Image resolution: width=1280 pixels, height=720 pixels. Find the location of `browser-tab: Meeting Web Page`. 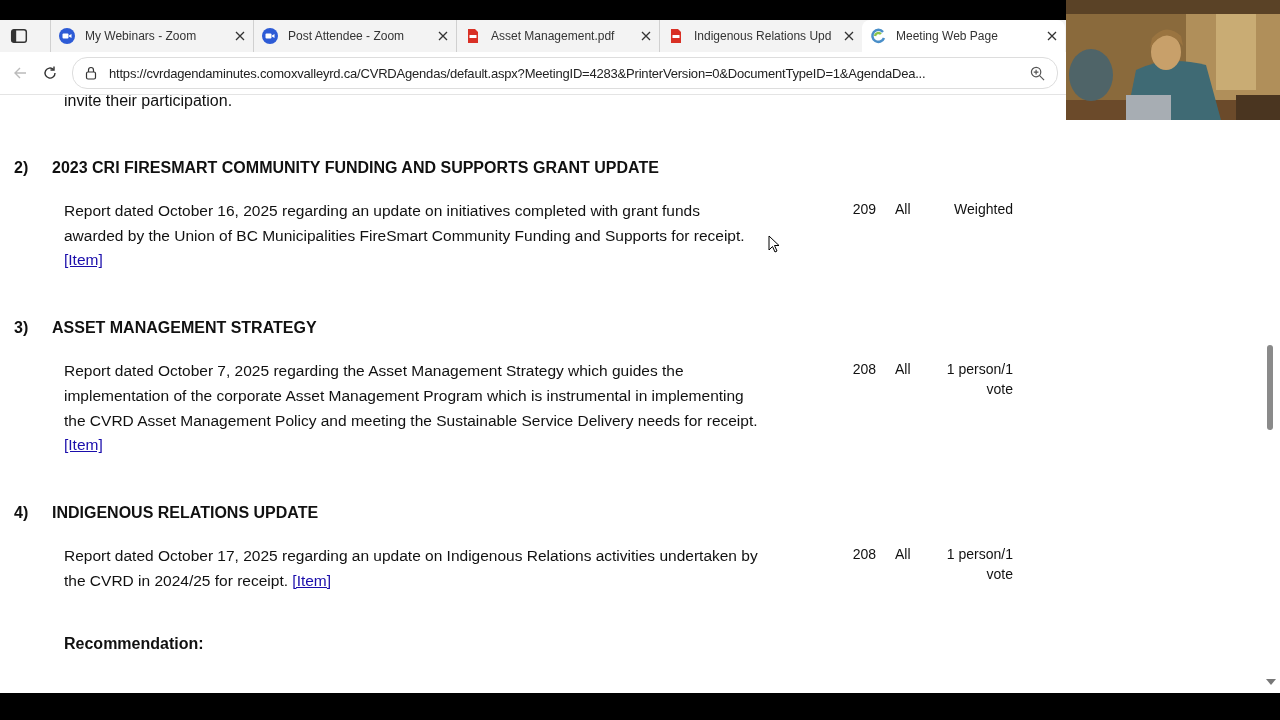

browser-tab: Meeting Web Page is located at coordinates (963, 36).